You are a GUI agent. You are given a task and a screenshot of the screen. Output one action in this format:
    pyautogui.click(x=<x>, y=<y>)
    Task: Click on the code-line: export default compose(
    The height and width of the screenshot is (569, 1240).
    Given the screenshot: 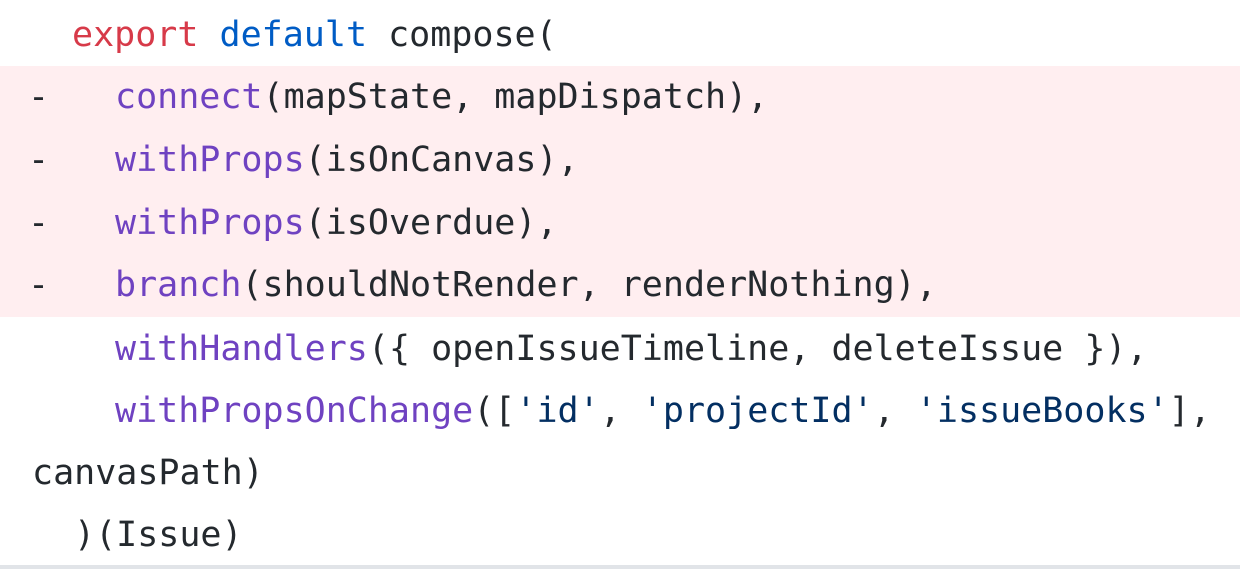 What is the action you would take?
    pyautogui.click(x=620, y=35)
    